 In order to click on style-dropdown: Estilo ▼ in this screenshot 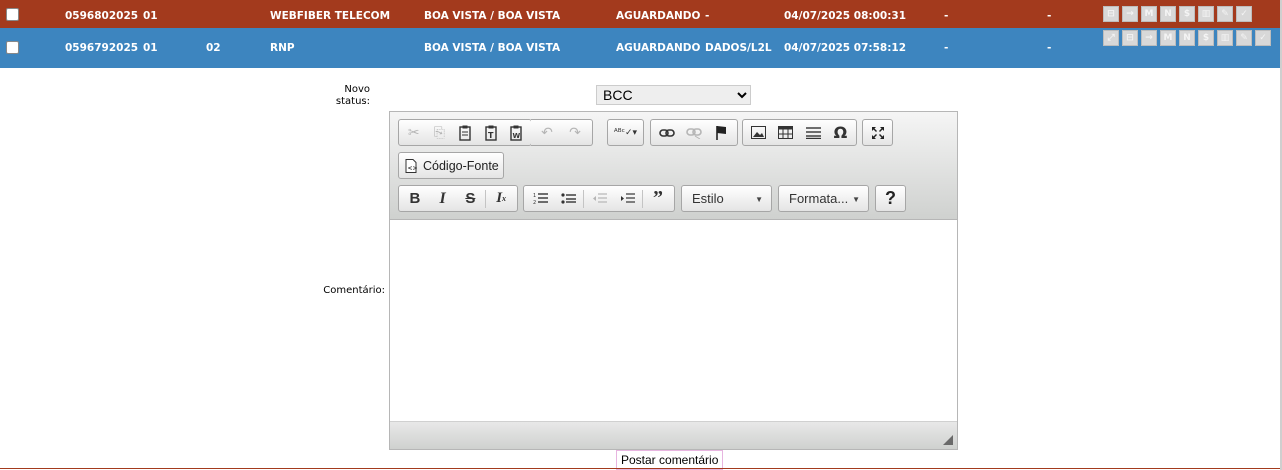, I will do `click(726, 198)`.